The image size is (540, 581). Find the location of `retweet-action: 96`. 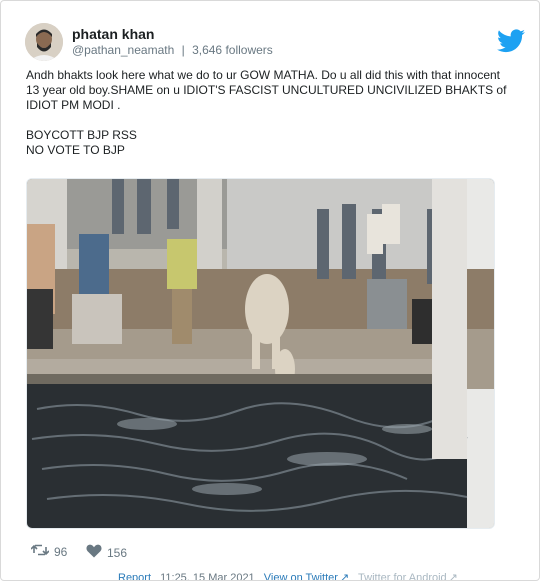

retweet-action: 96 is located at coordinates (49, 551).